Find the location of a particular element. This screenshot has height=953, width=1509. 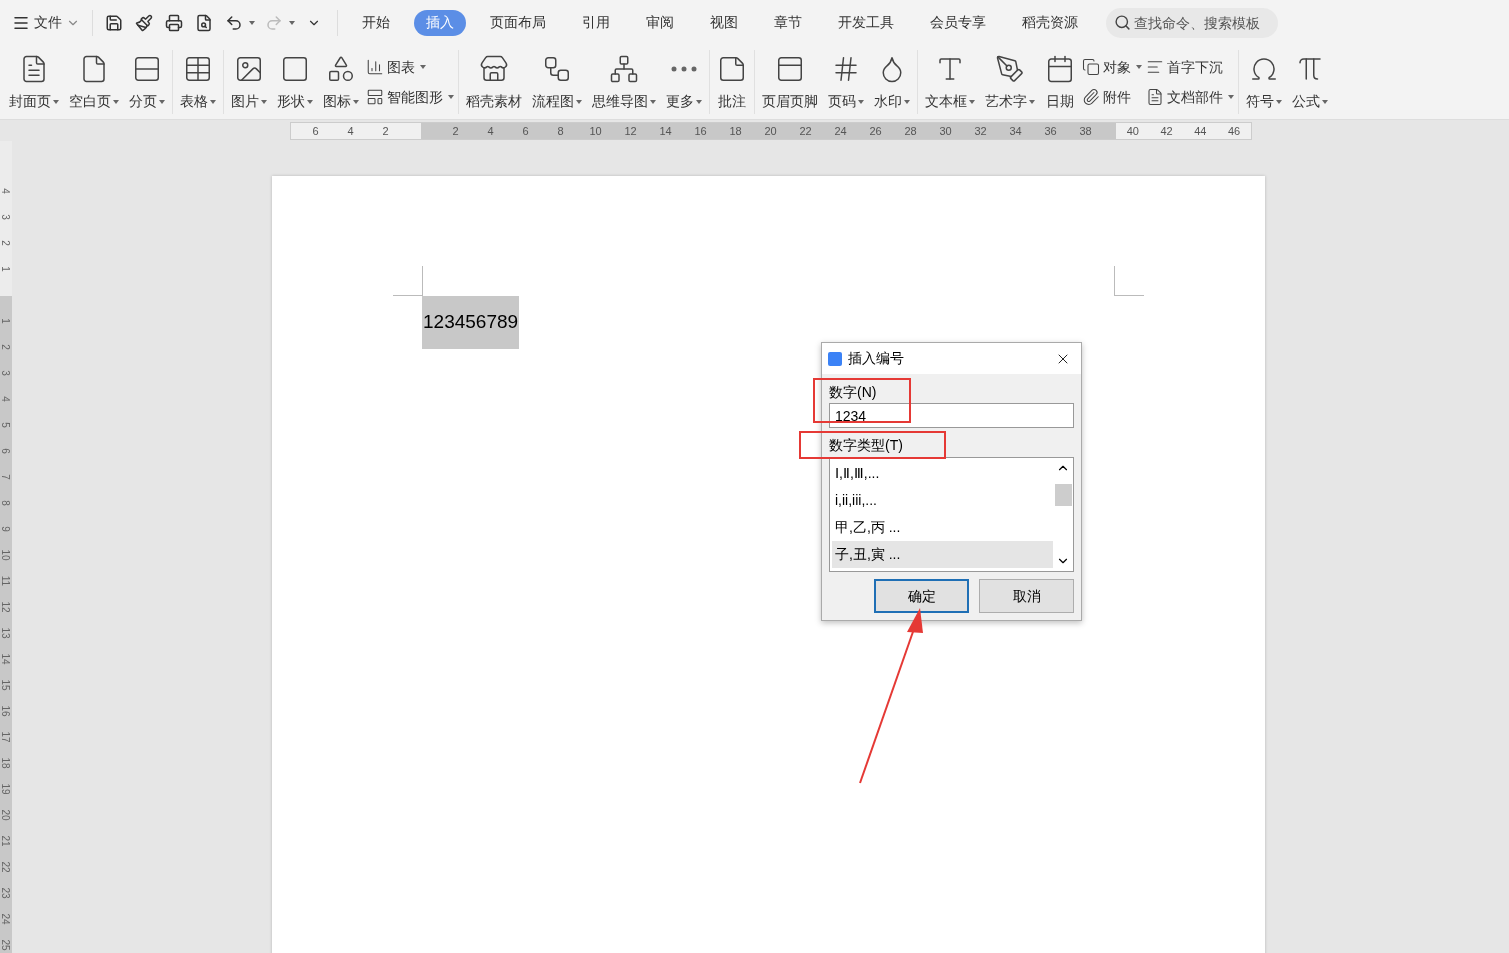

picture-icon is located at coordinates (249, 69).